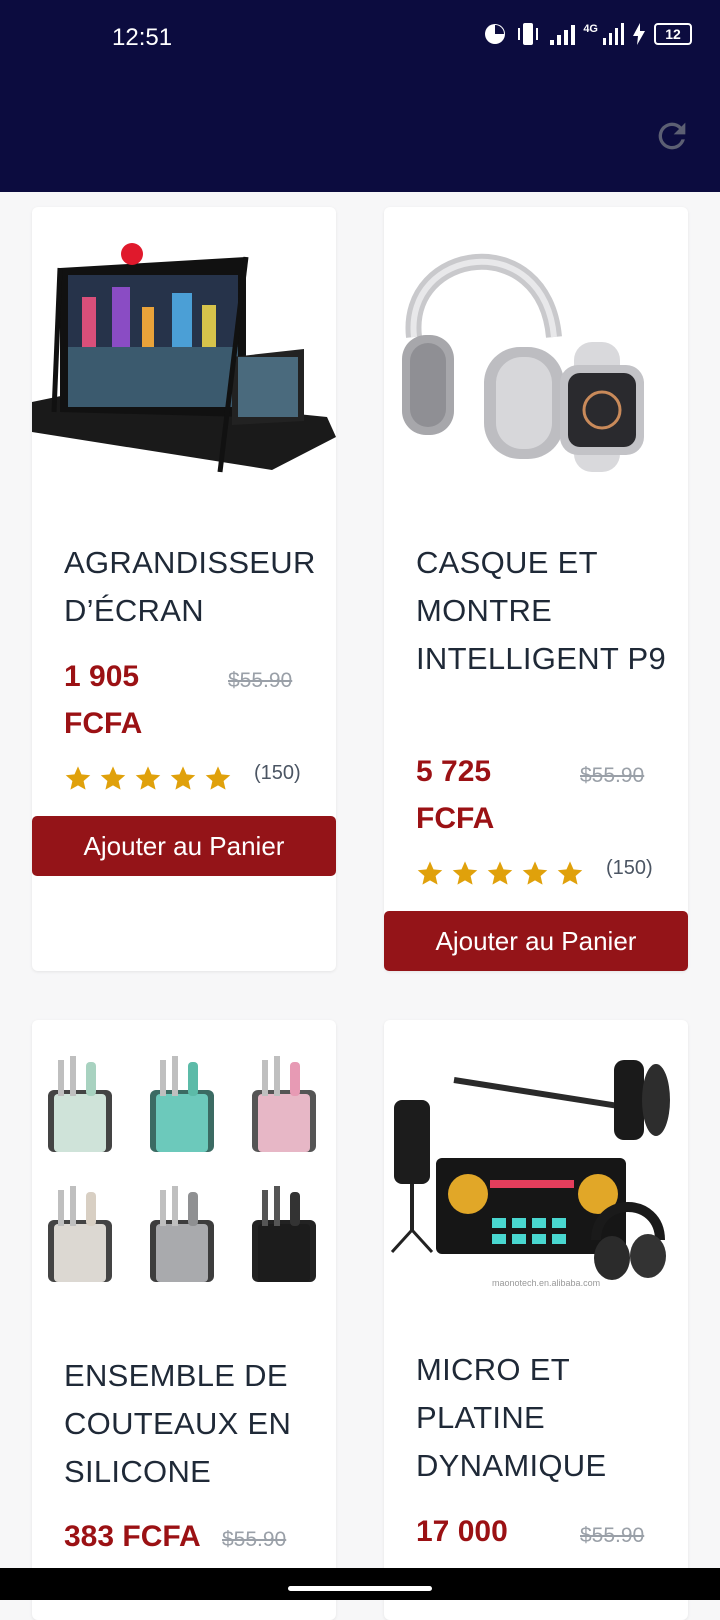 Image resolution: width=720 pixels, height=1620 pixels. Describe the element at coordinates (184, 352) in the screenshot. I see `product-image-screen-magnifier` at that location.